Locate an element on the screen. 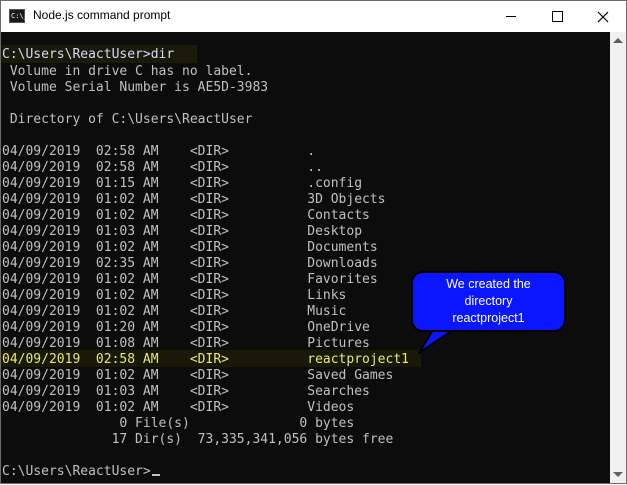 The height and width of the screenshot is (485, 627). maximize-button is located at coordinates (557, 16).